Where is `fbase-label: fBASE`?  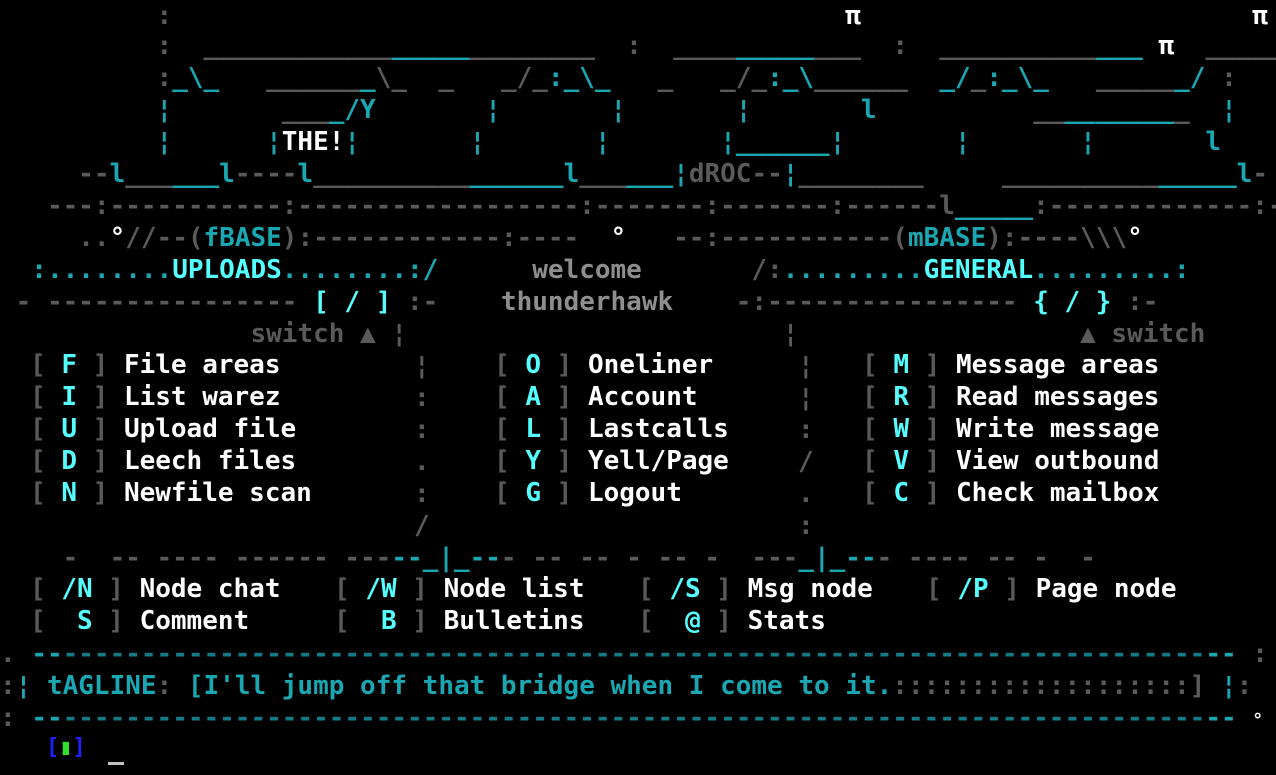
fbase-label: fBASE is located at coordinates (242, 238).